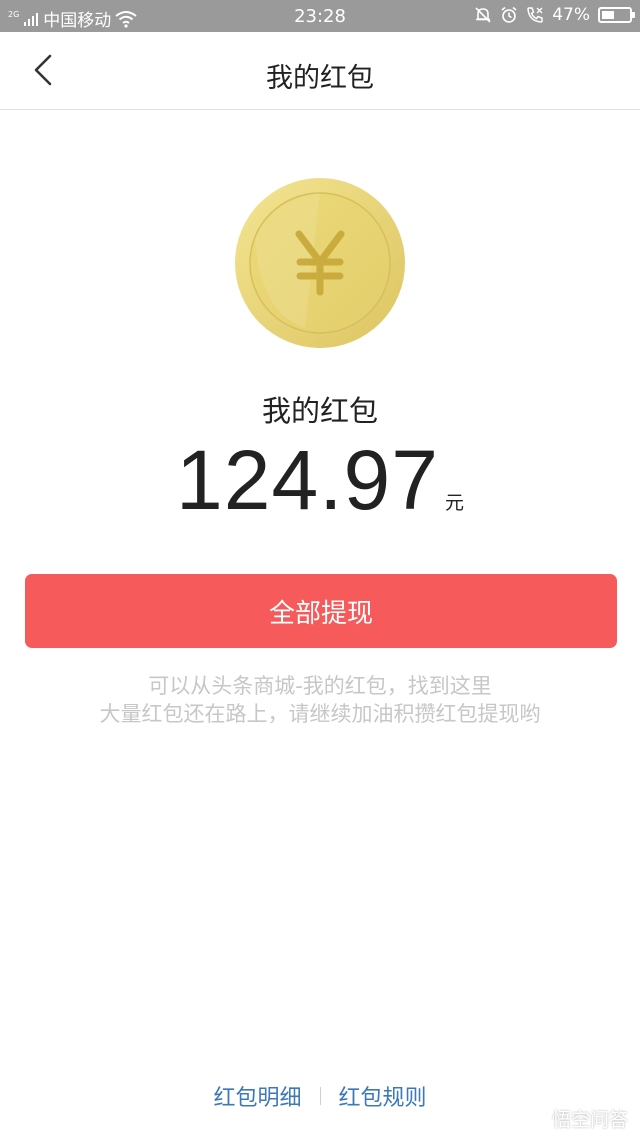 The image size is (640, 1138). What do you see at coordinates (483, 15) in the screenshot?
I see `bell-mute-icon` at bounding box center [483, 15].